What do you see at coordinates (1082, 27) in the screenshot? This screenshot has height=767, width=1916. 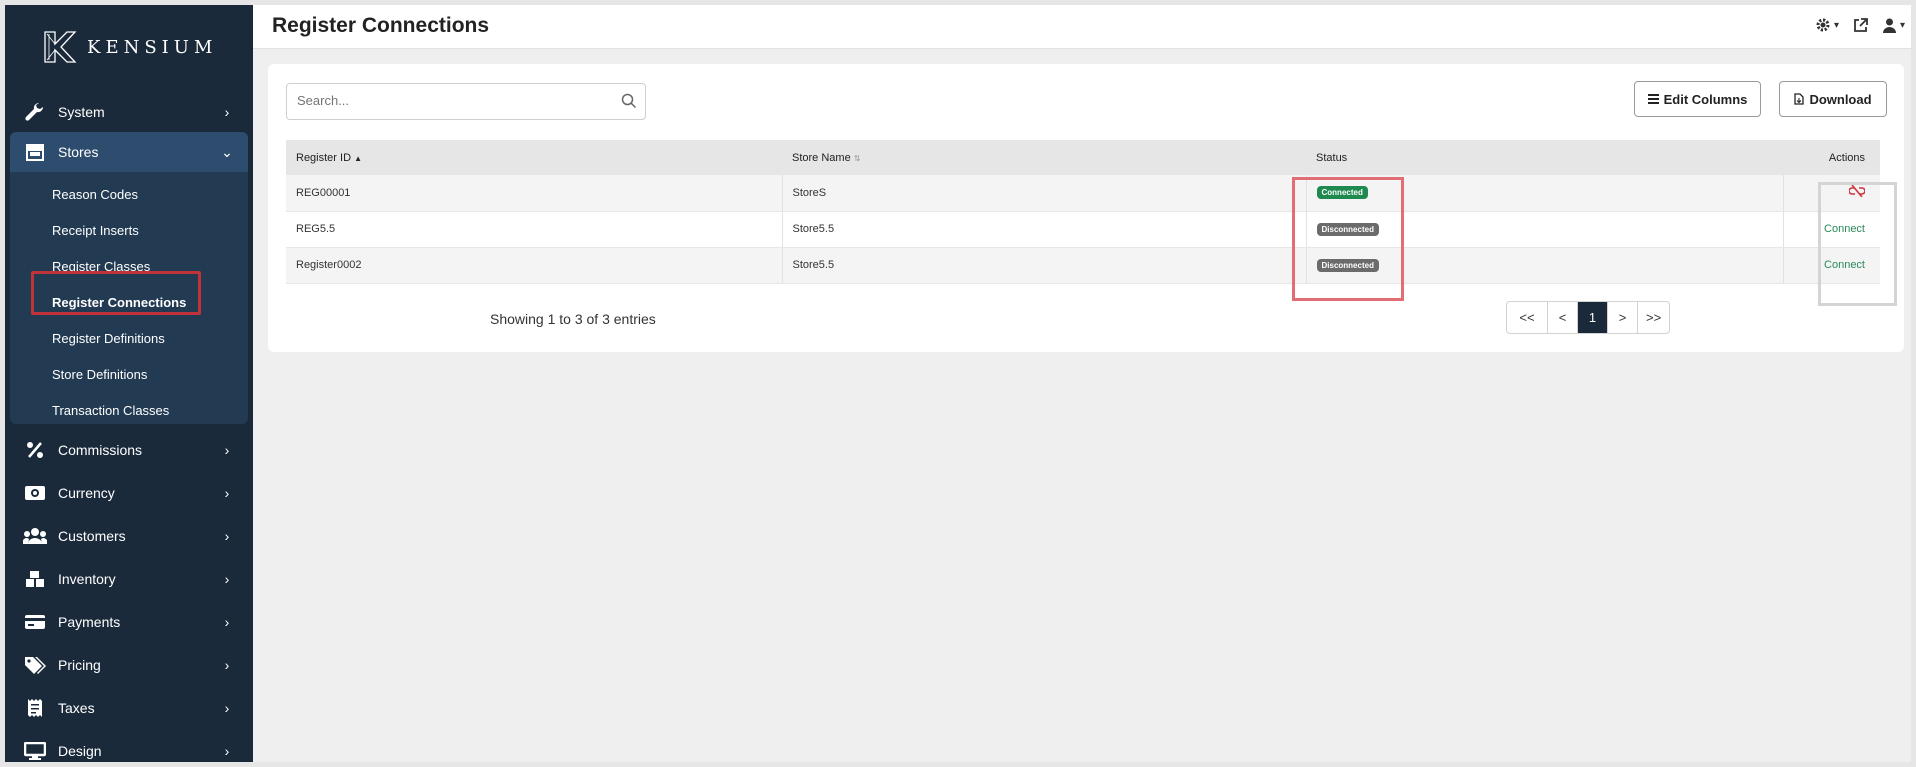 I see `top-header: Register Connections ▾ ▾` at bounding box center [1082, 27].